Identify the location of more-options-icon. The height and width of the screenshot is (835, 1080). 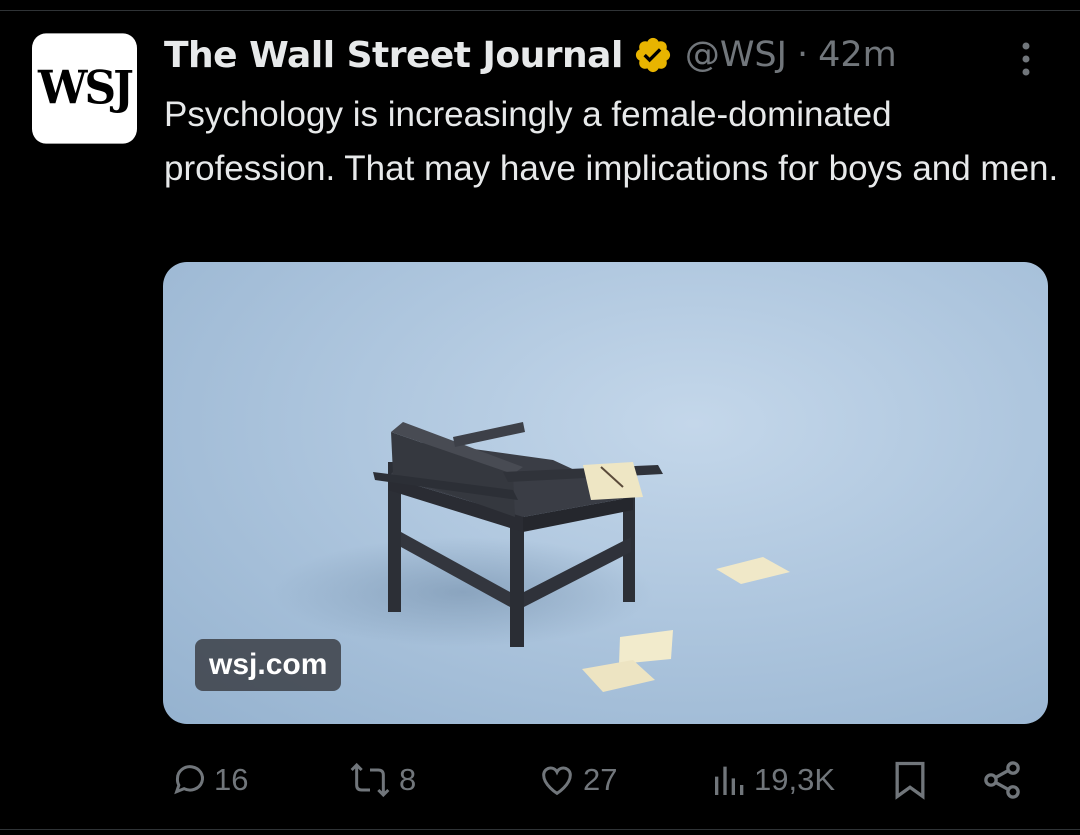
(1026, 60).